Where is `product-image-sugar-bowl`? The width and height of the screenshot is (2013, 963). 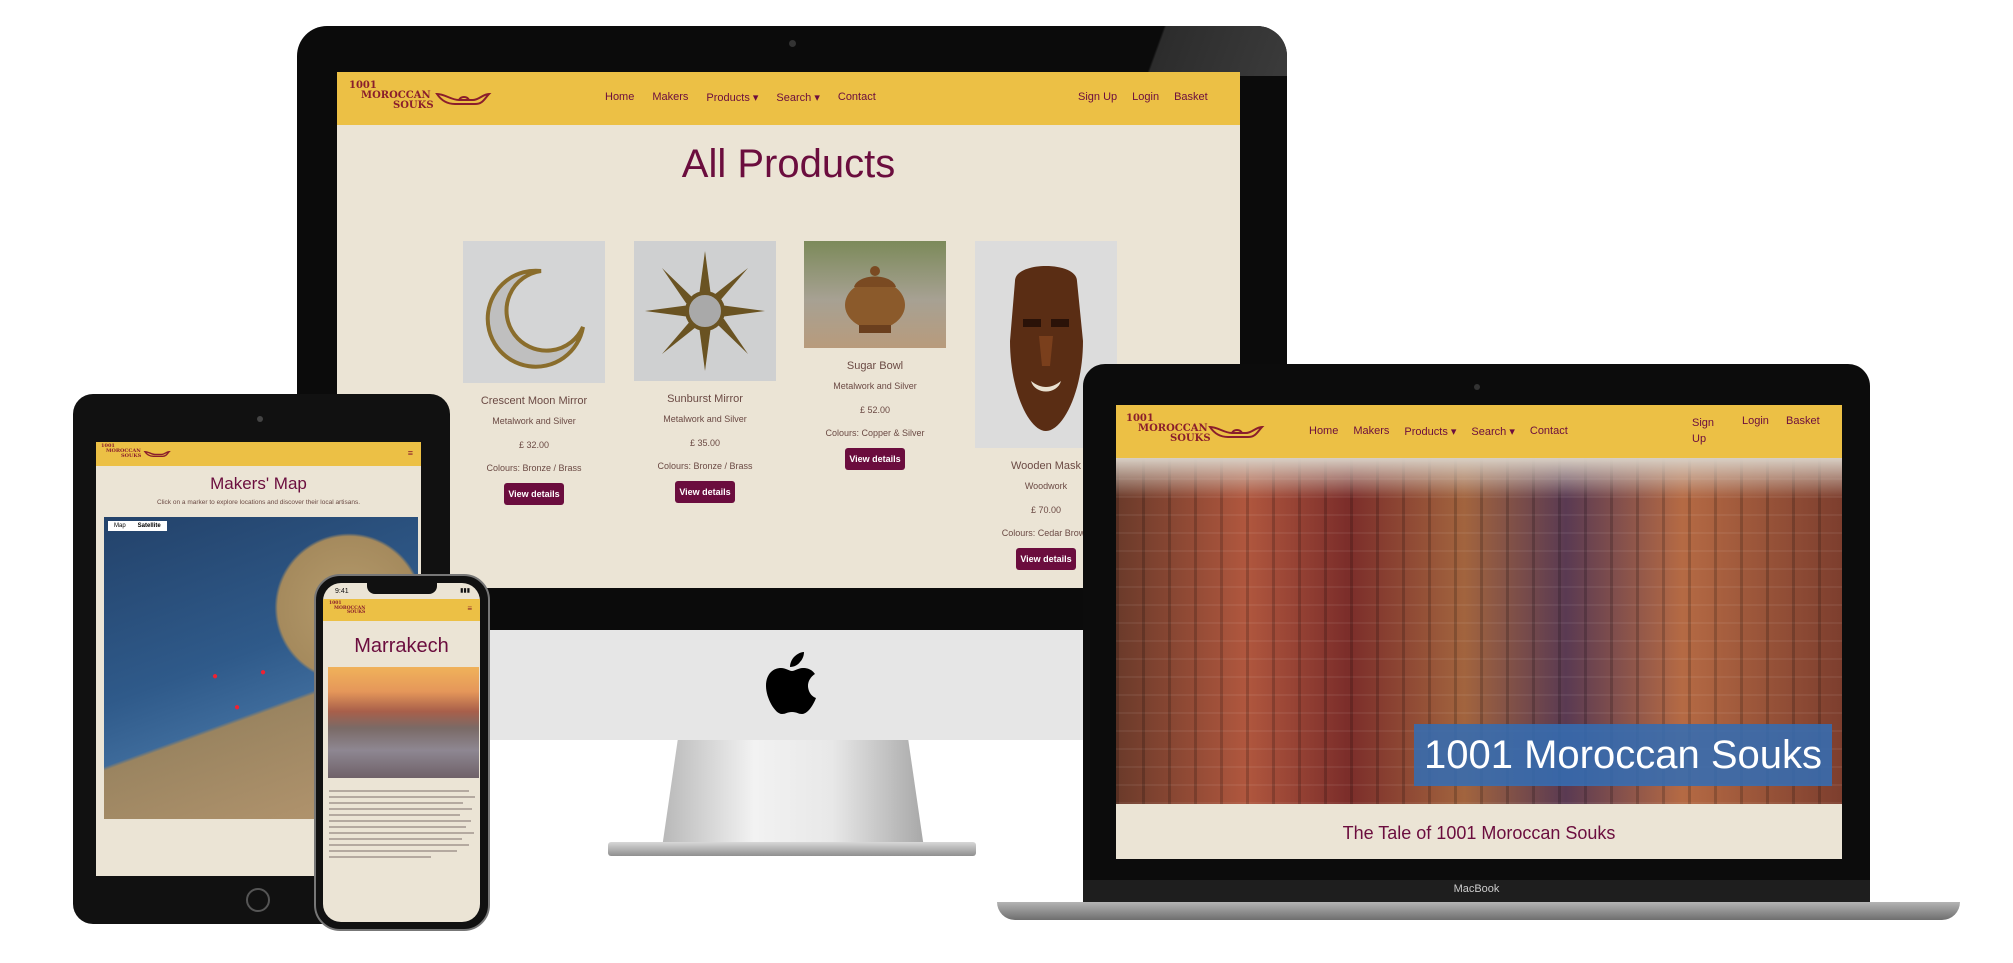
product-image-sugar-bowl is located at coordinates (875, 294).